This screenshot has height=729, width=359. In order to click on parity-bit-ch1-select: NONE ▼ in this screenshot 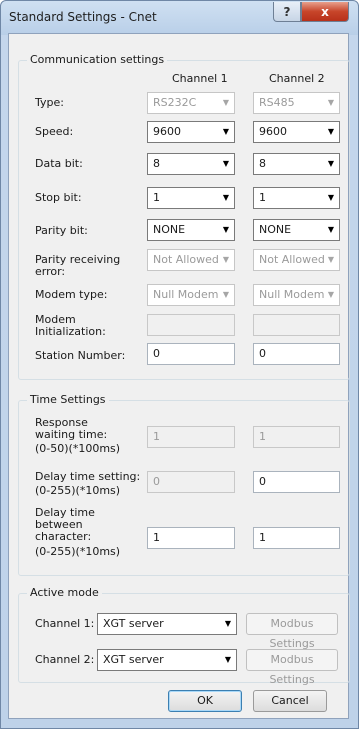, I will do `click(191, 230)`.